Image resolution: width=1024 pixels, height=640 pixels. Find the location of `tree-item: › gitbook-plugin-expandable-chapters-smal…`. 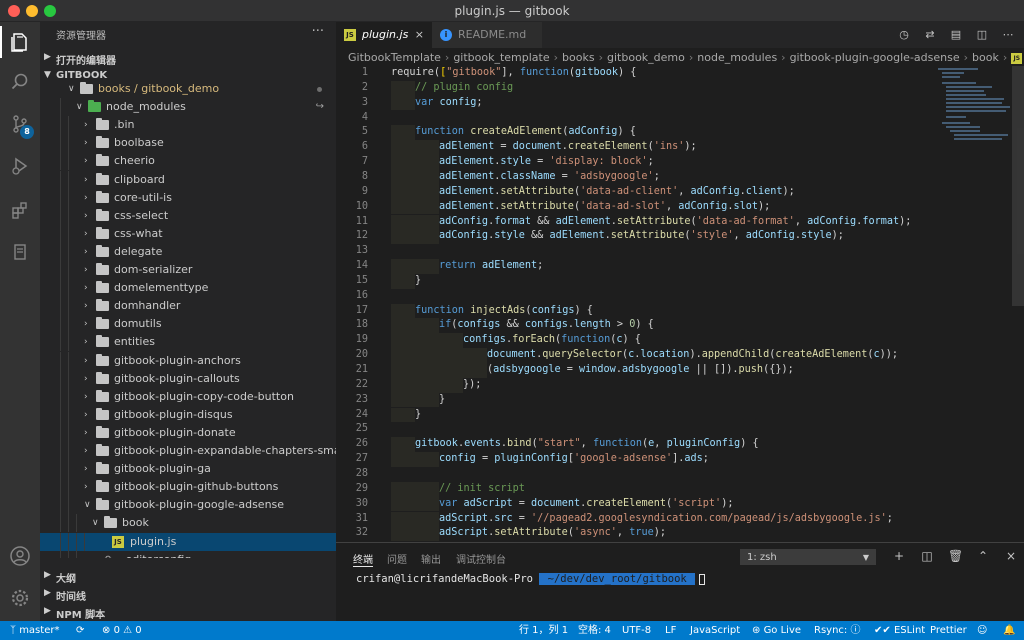

tree-item: › gitbook-plugin-expandable-chapters-smal… is located at coordinates (188, 451).